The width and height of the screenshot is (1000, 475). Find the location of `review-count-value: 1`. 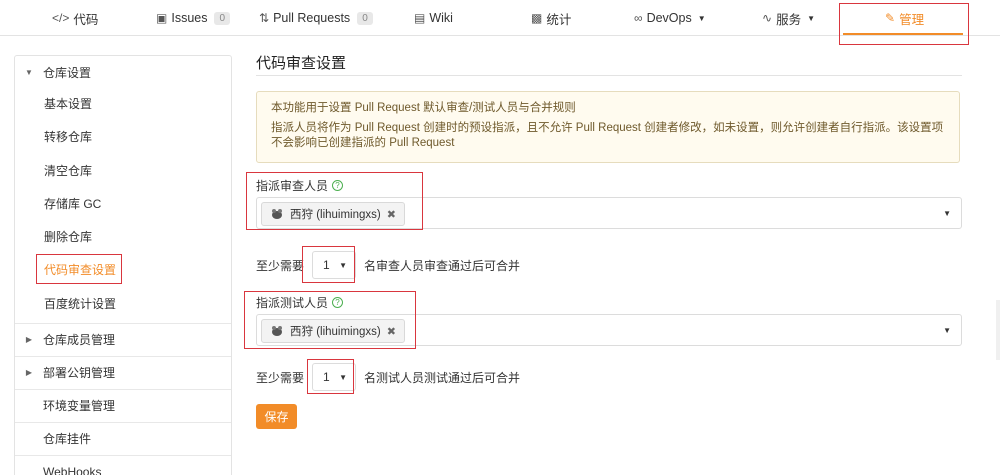

review-count-value: 1 is located at coordinates (326, 265).